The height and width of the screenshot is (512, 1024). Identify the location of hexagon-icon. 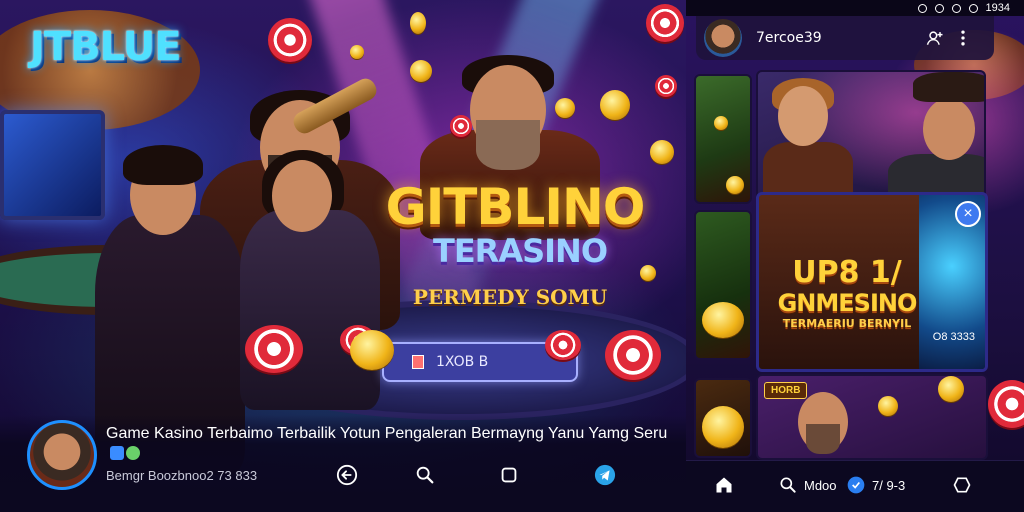
(962, 485).